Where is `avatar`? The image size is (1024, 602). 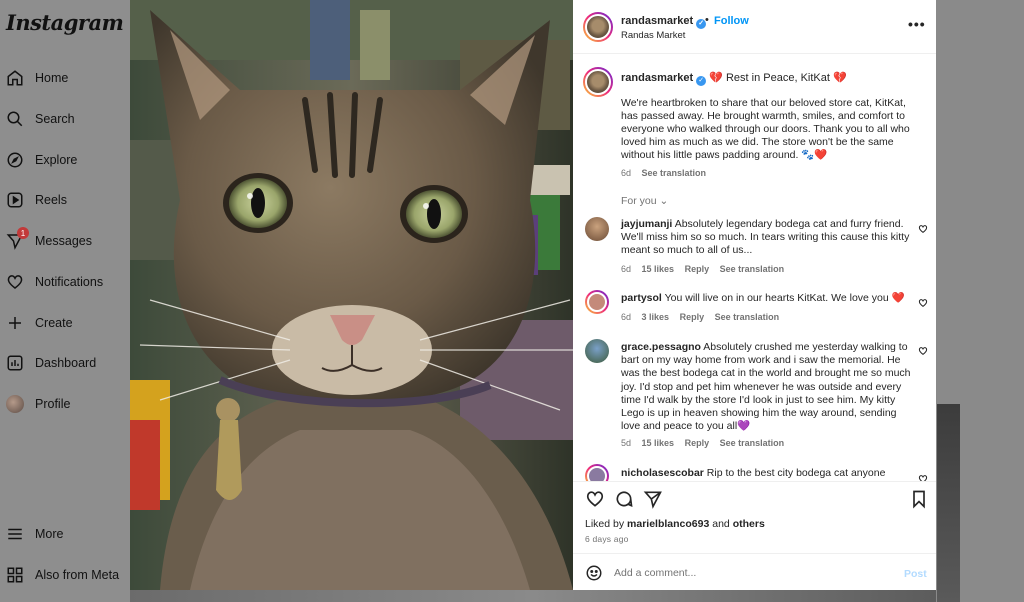 avatar is located at coordinates (15, 404).